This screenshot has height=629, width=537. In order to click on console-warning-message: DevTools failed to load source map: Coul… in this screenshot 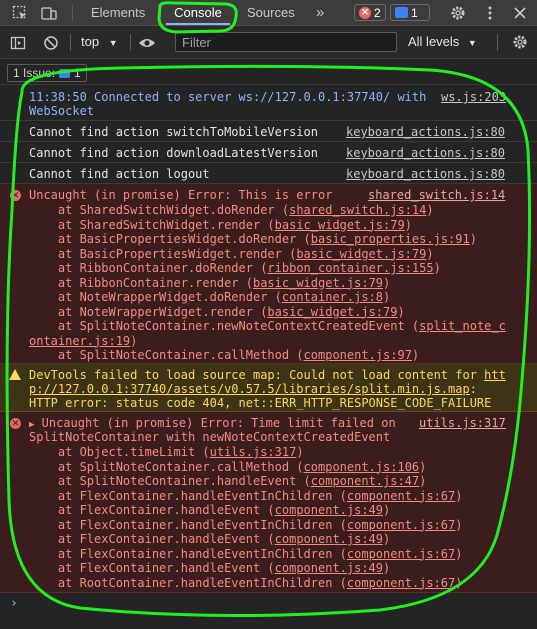, I will do `click(268, 388)`.